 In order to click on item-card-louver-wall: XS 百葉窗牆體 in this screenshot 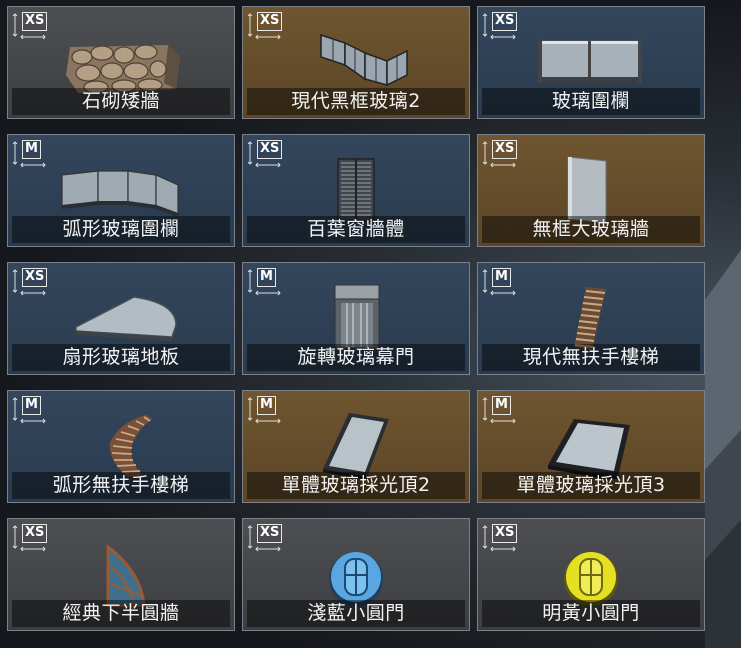, I will do `click(356, 190)`.